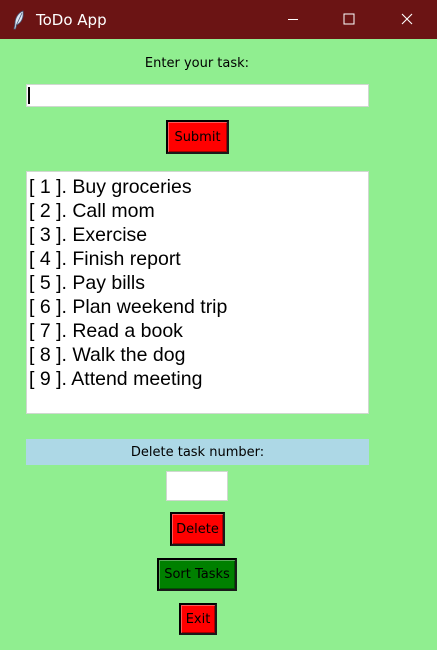 The height and width of the screenshot is (650, 437). Describe the element at coordinates (197, 259) in the screenshot. I see `list-item: [ 4 ]. Finish report` at that location.